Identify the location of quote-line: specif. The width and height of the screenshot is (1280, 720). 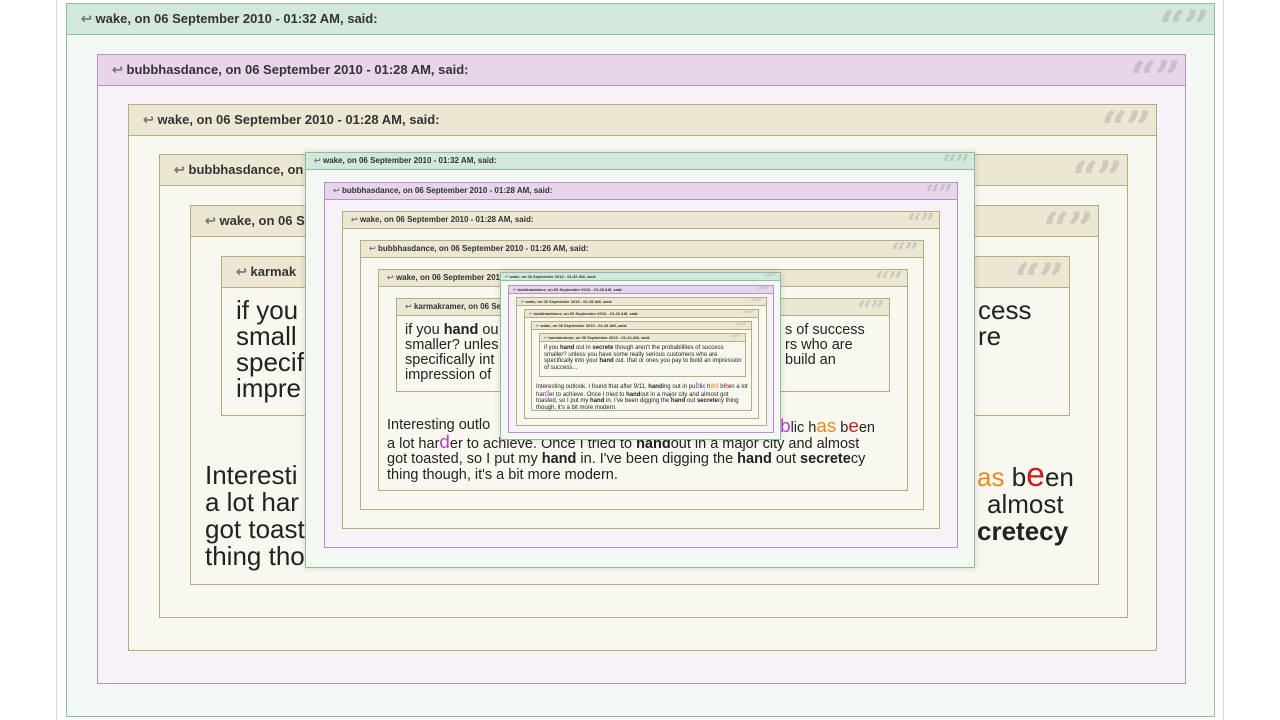
(270, 362).